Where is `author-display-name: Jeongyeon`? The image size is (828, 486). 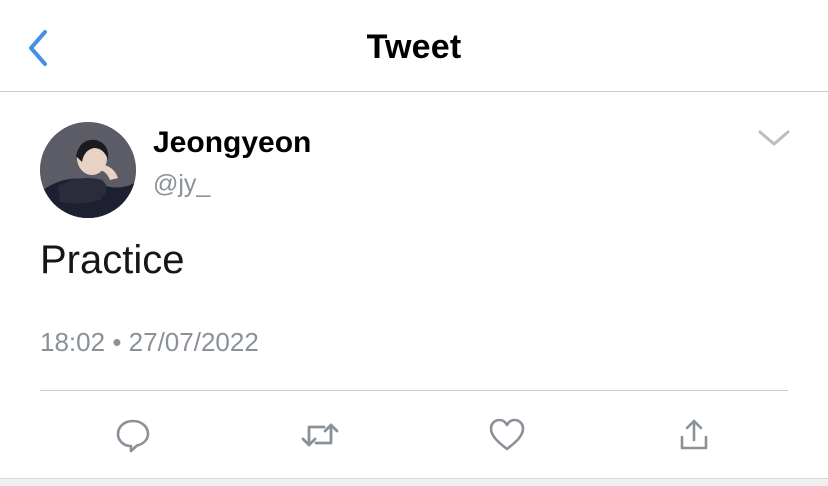 author-display-name: Jeongyeon is located at coordinates (232, 143).